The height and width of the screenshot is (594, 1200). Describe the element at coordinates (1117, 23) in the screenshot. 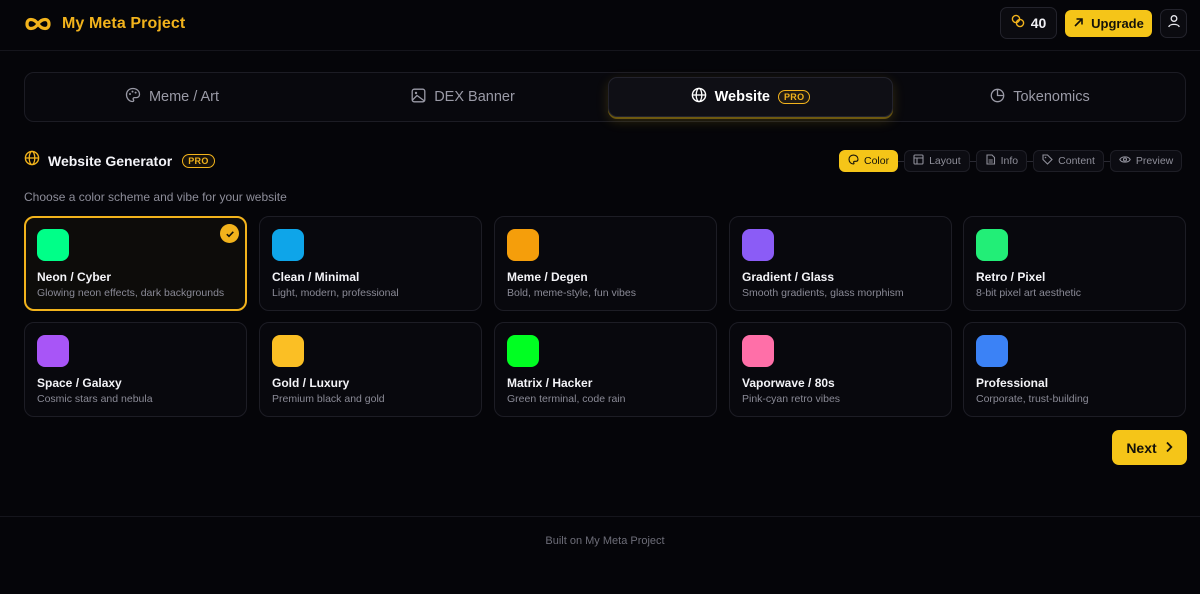

I see `upgrade-label: Upgrade` at that location.